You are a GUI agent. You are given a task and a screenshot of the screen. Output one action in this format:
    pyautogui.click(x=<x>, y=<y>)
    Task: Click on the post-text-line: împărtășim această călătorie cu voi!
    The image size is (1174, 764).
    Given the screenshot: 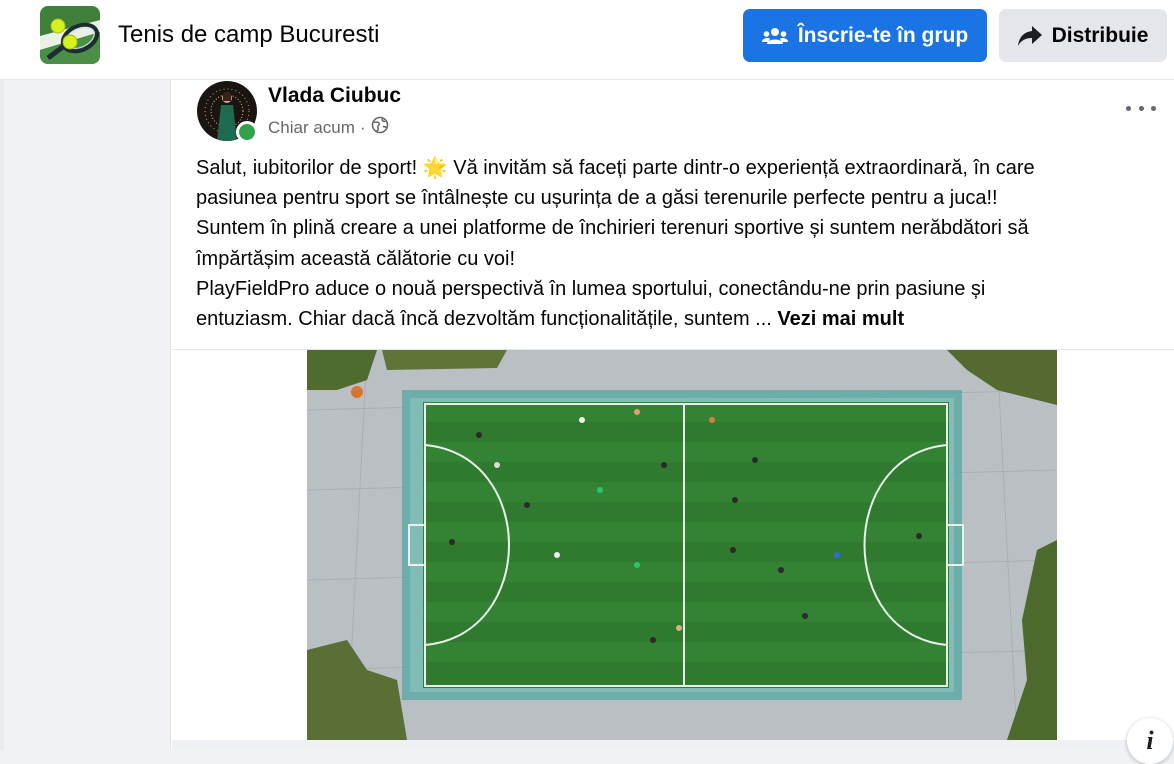 What is the action you would take?
    pyautogui.click(x=356, y=258)
    